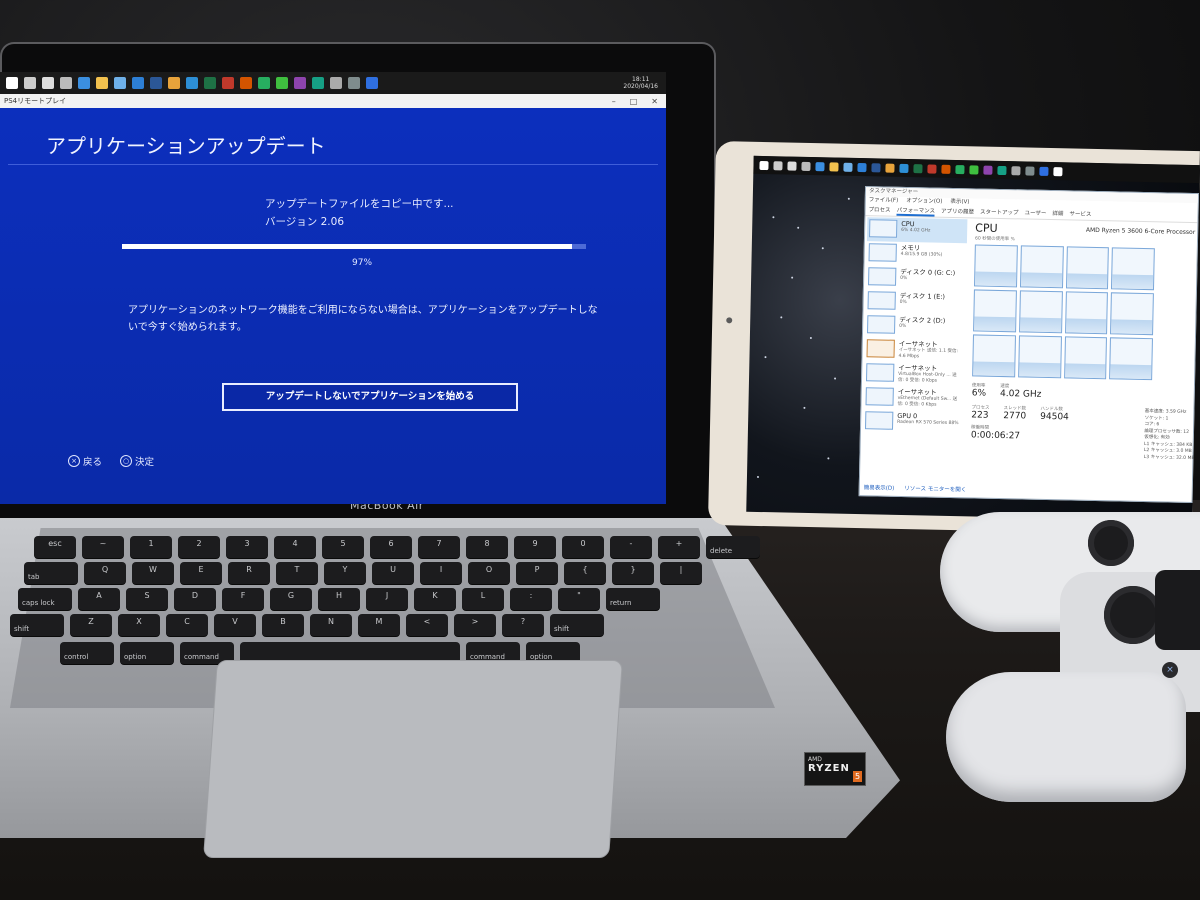  Describe the element at coordinates (391, 547) in the screenshot. I see `key: 6` at that location.